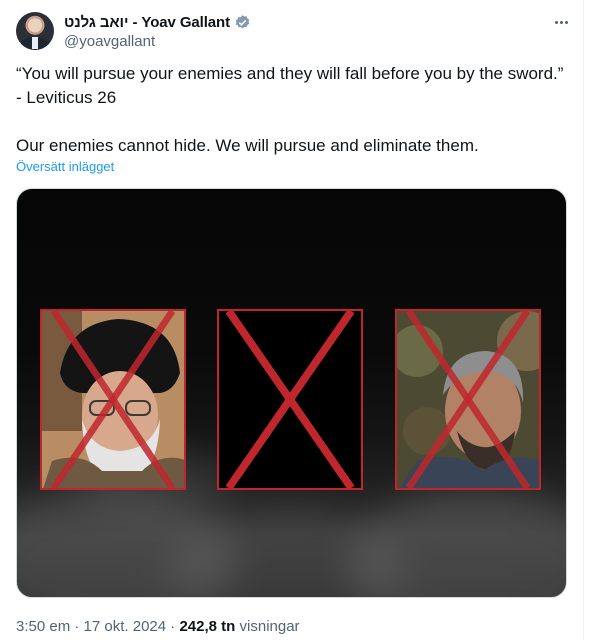 The height and width of the screenshot is (640, 590). What do you see at coordinates (35, 43) in the screenshot?
I see `avatar-shirt` at bounding box center [35, 43].